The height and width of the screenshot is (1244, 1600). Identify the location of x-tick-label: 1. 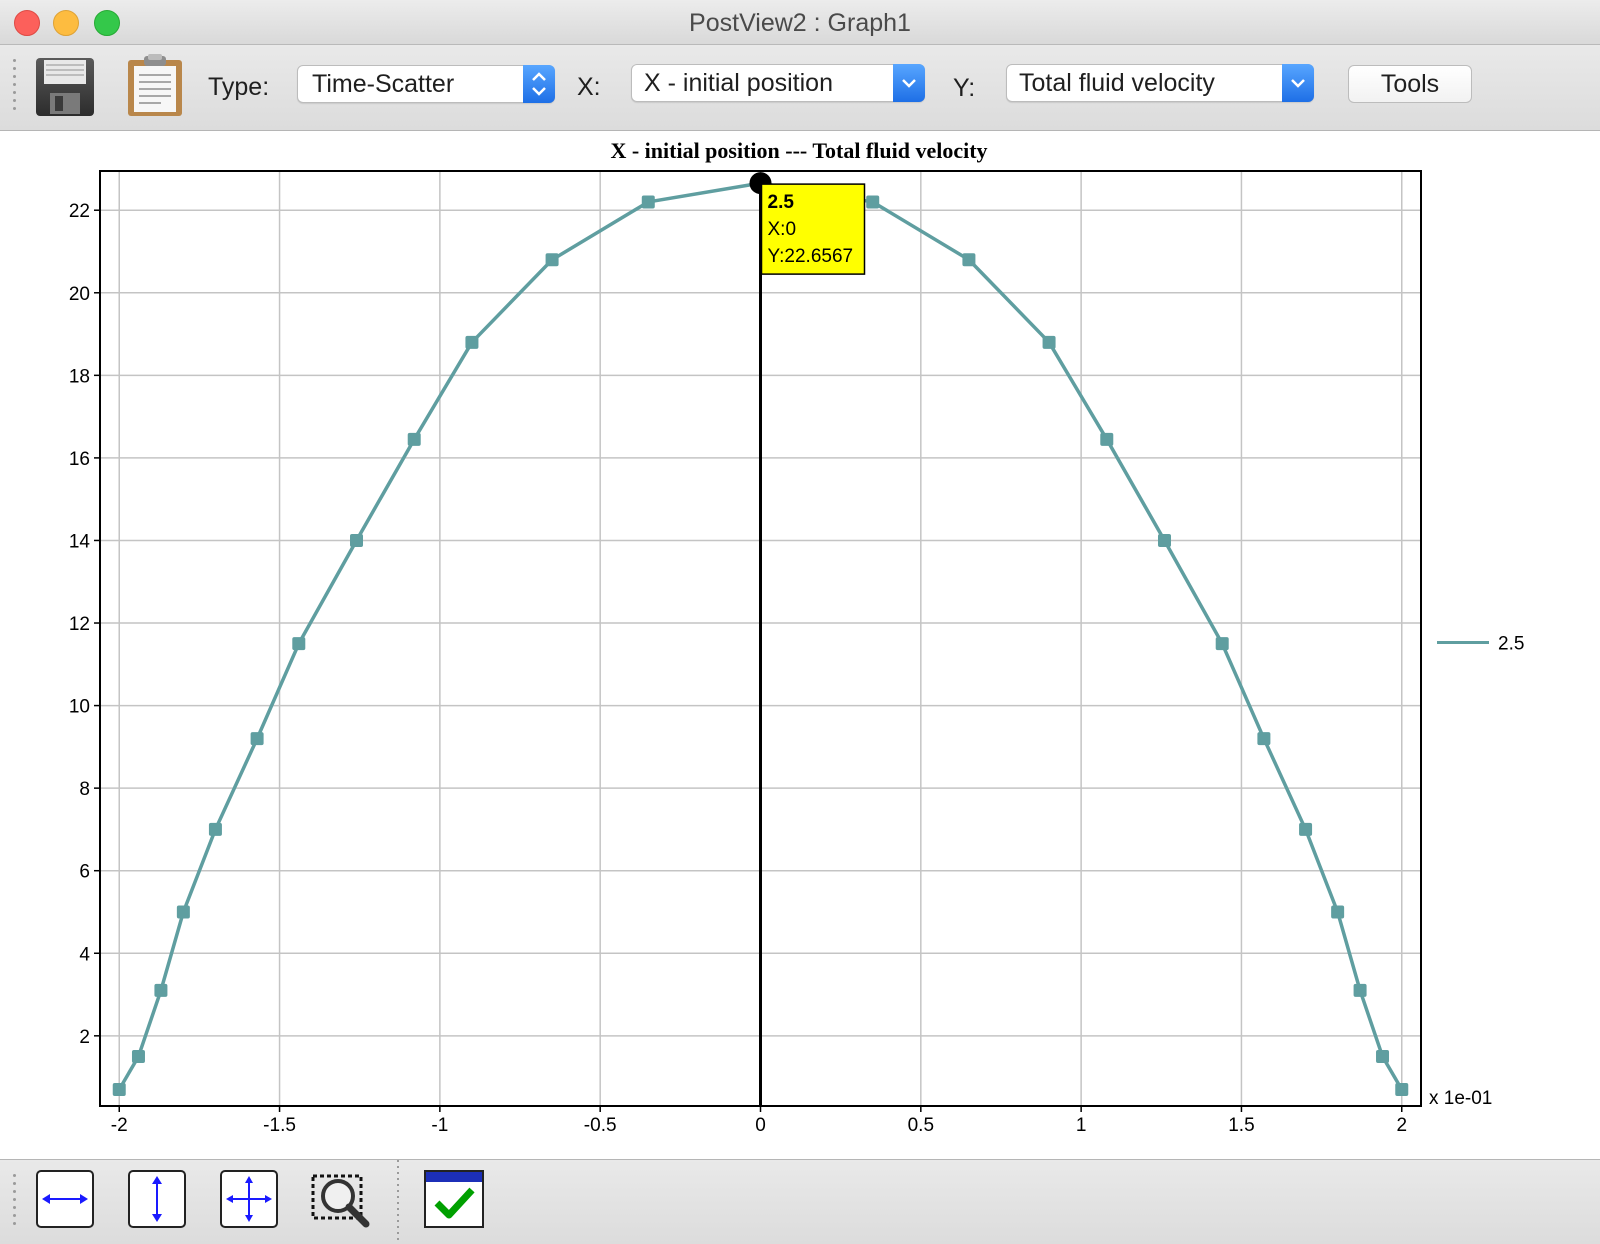
(1081, 1125).